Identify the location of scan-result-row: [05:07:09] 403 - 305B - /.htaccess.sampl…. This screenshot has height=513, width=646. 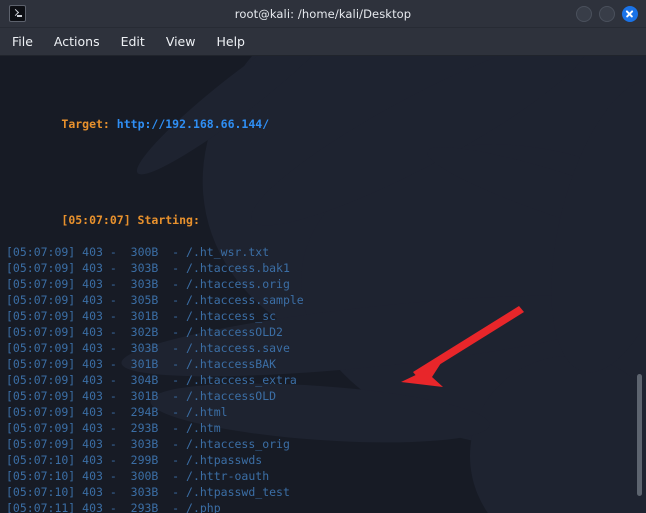
(326, 300).